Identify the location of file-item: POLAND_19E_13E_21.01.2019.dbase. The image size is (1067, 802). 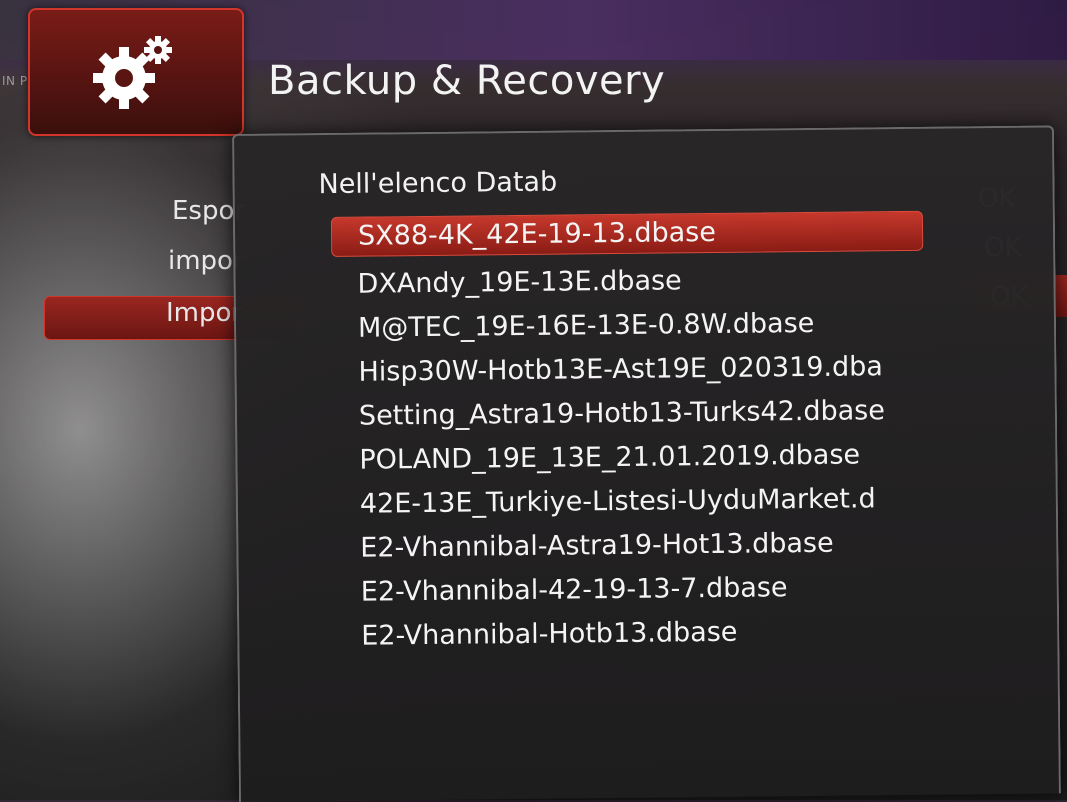
(683, 457).